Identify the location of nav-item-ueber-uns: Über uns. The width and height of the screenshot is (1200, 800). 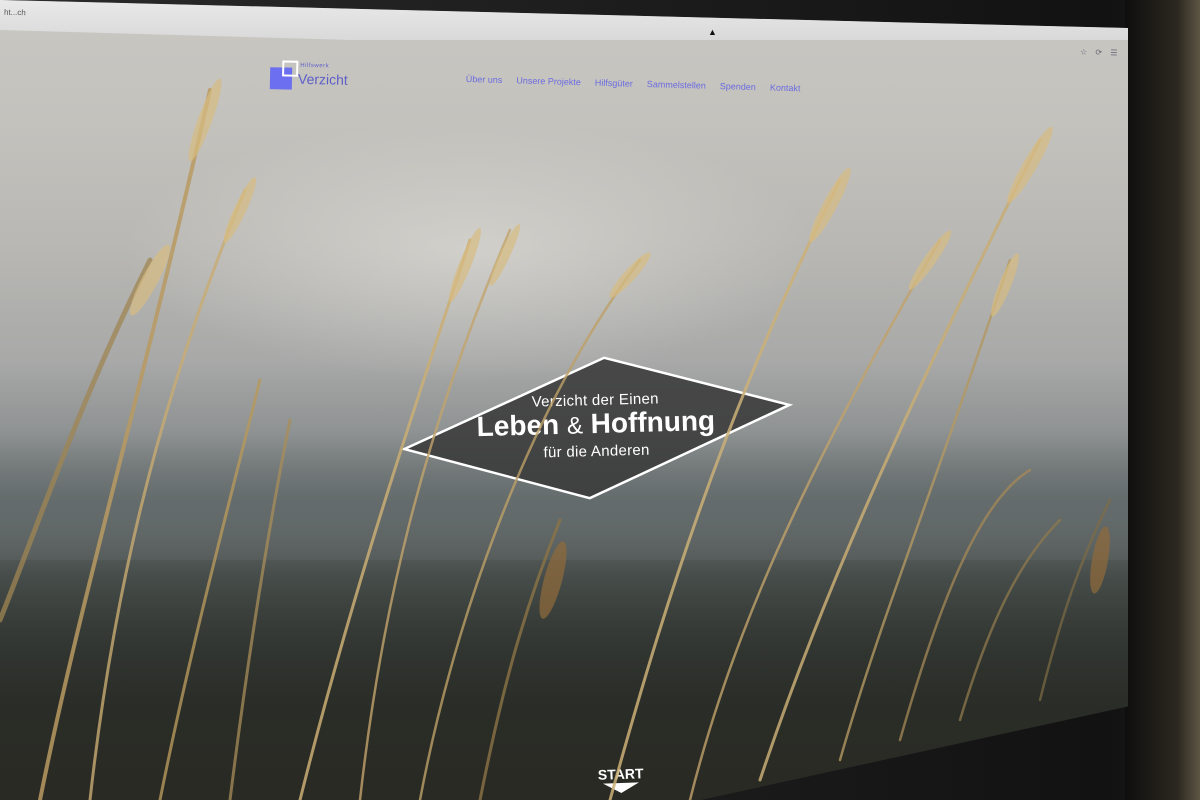
(484, 79).